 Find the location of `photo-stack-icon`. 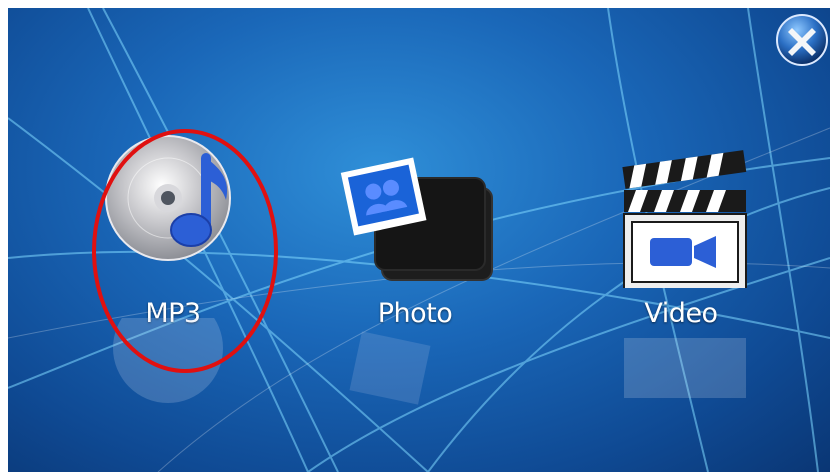

photo-stack-icon is located at coordinates (416, 219).